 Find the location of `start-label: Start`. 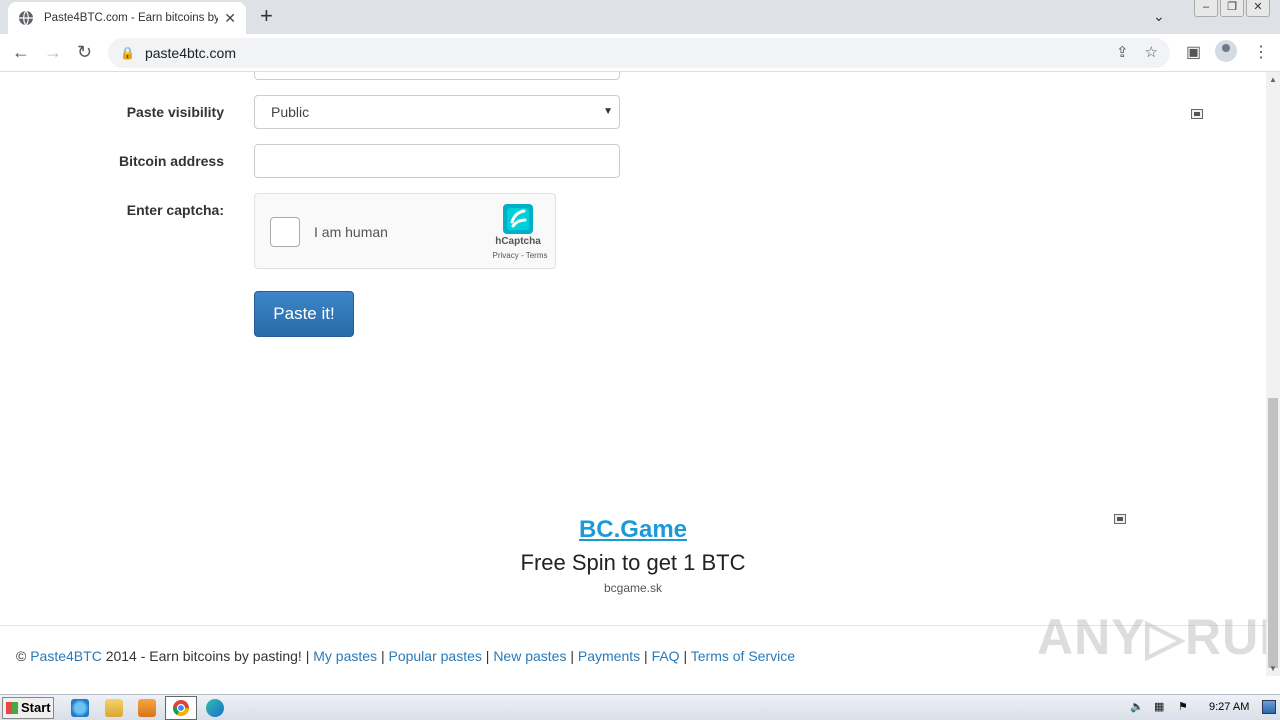

start-label: Start is located at coordinates (36, 707).